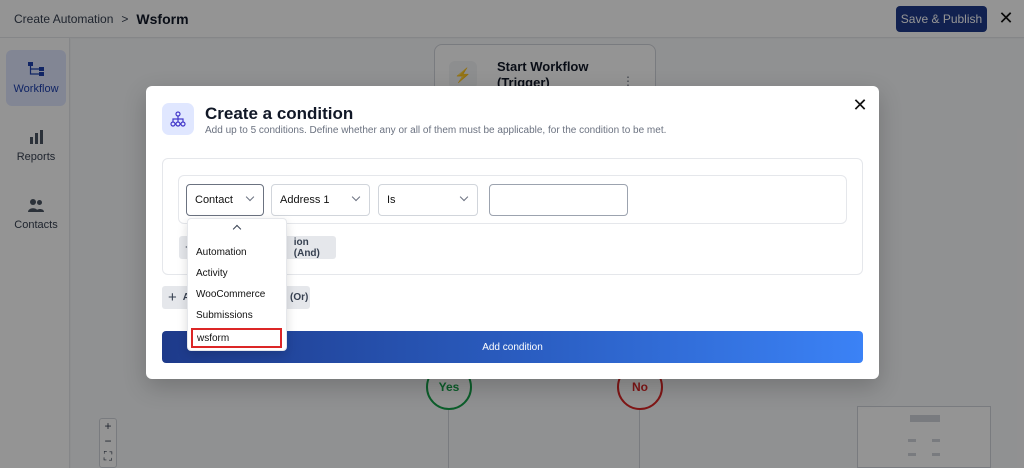 The height and width of the screenshot is (468, 1024). Describe the element at coordinates (306, 247) in the screenshot. I see `add-and-label: ion (And)` at that location.